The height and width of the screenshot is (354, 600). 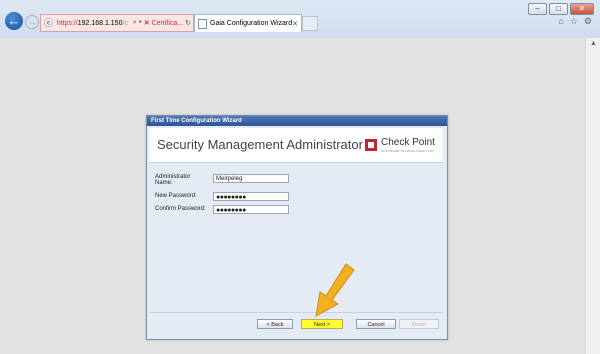 What do you see at coordinates (275, 324) in the screenshot?
I see `back-wizard-button: < Back` at bounding box center [275, 324].